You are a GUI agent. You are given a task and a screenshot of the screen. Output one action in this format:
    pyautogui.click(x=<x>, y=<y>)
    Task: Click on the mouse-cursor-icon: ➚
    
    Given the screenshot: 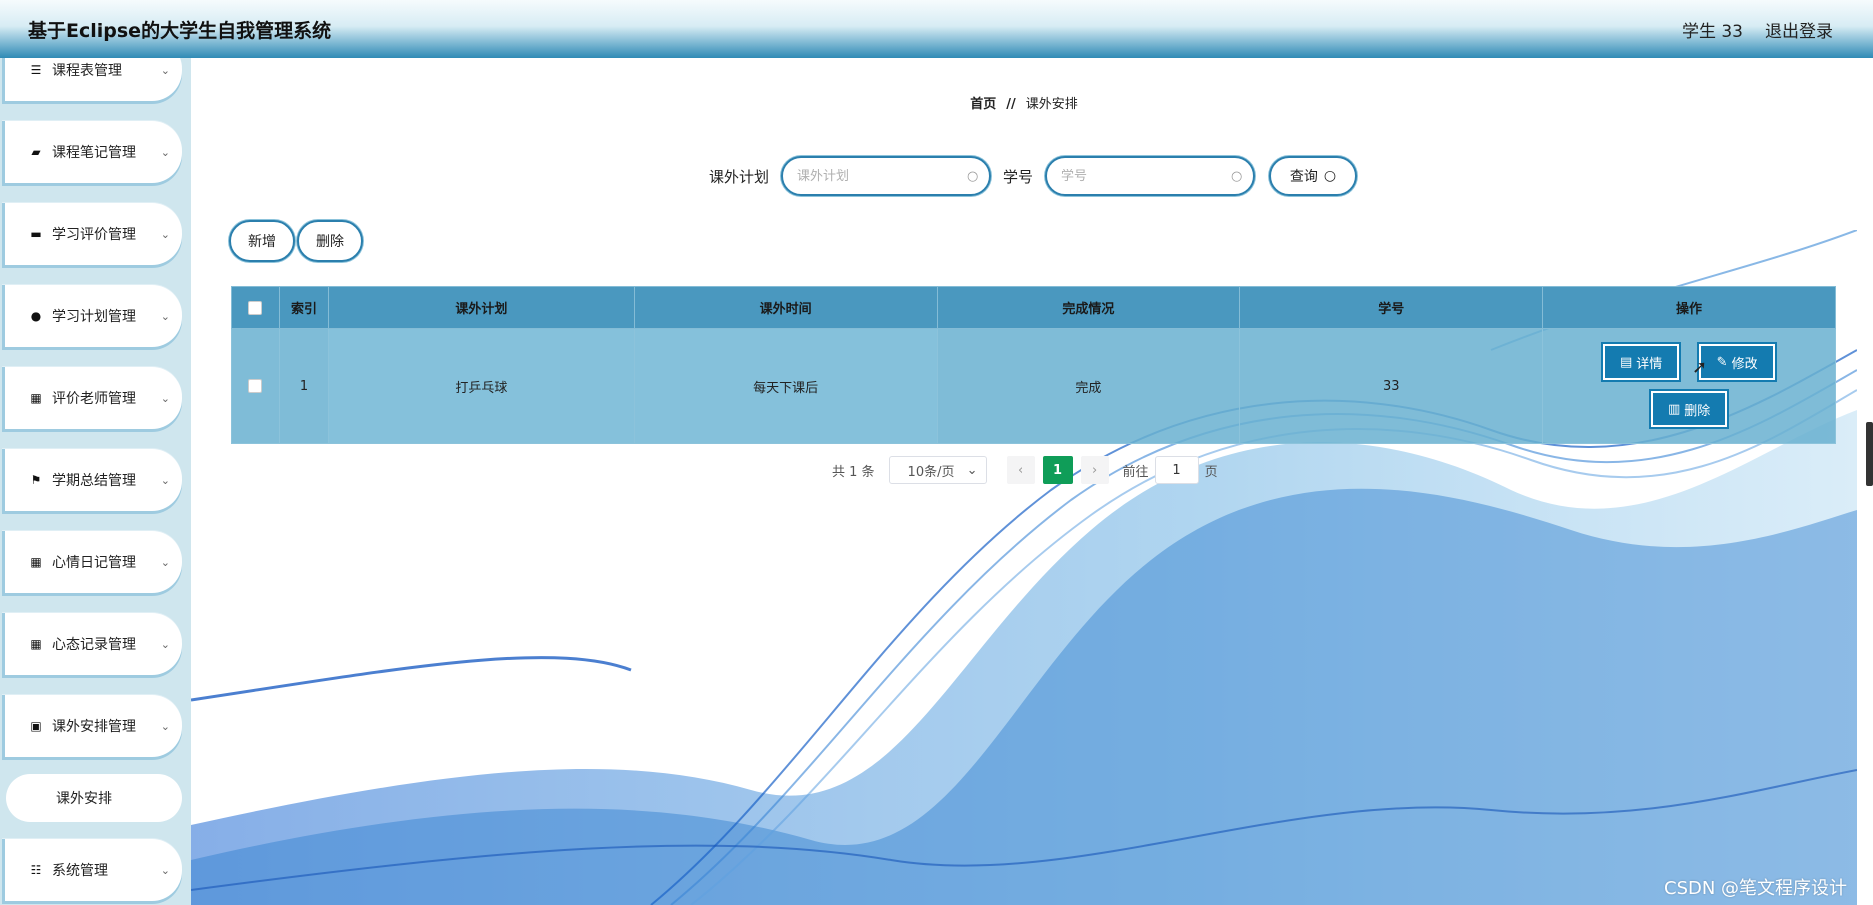 What is the action you would take?
    pyautogui.click(x=1700, y=367)
    